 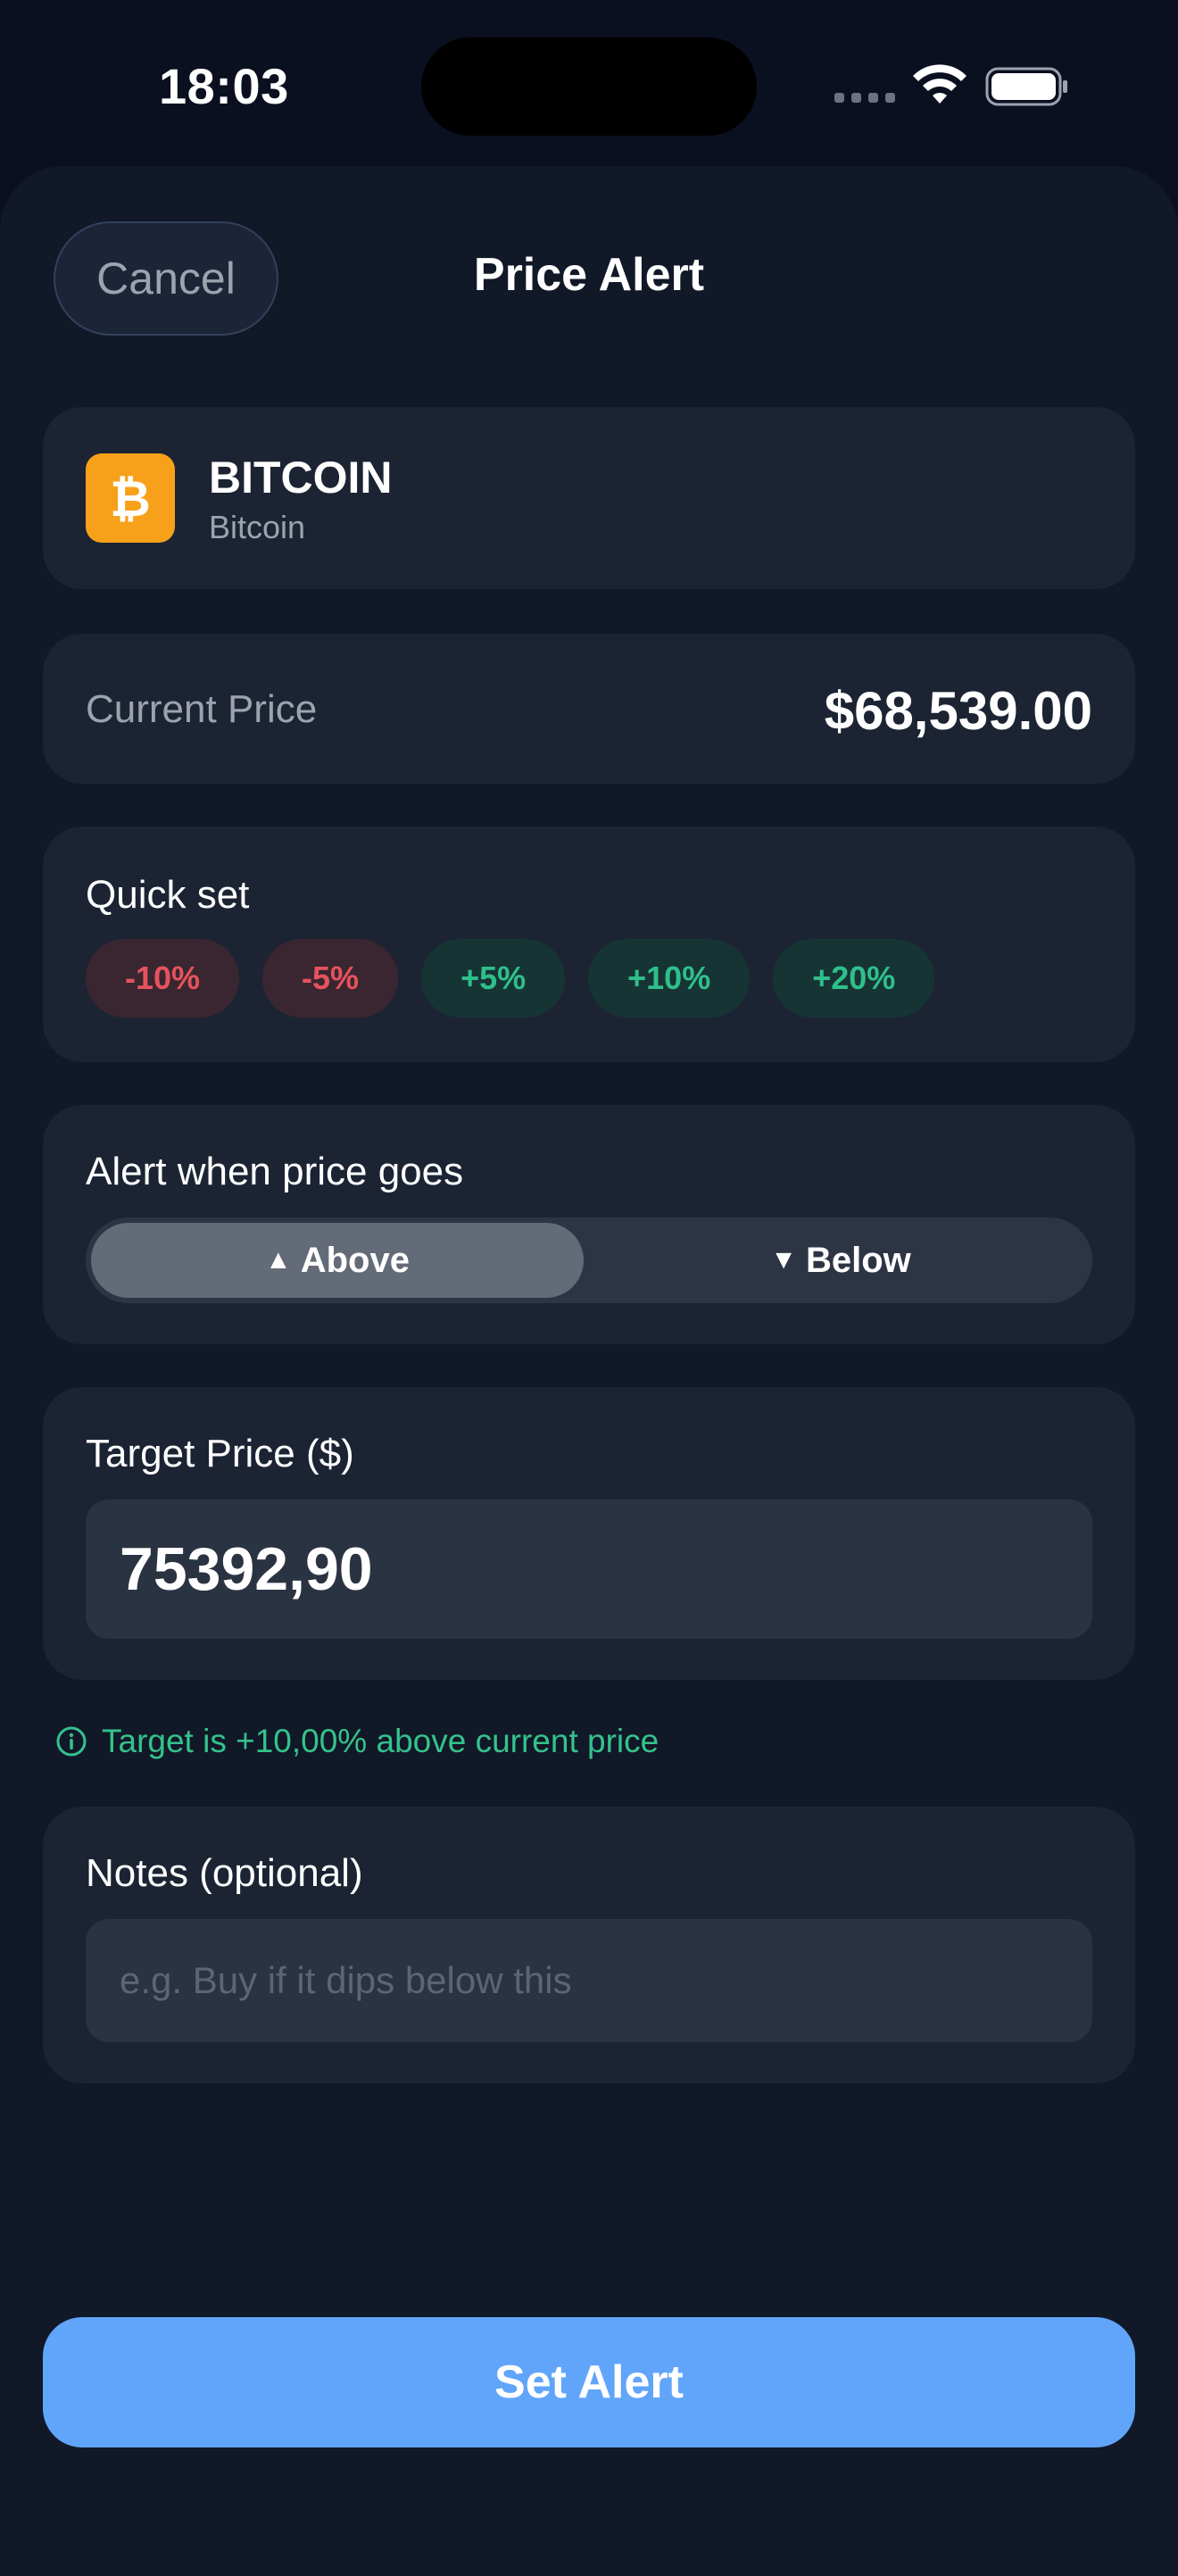 I want to click on target-price-label: Target Price ($), so click(x=220, y=1454).